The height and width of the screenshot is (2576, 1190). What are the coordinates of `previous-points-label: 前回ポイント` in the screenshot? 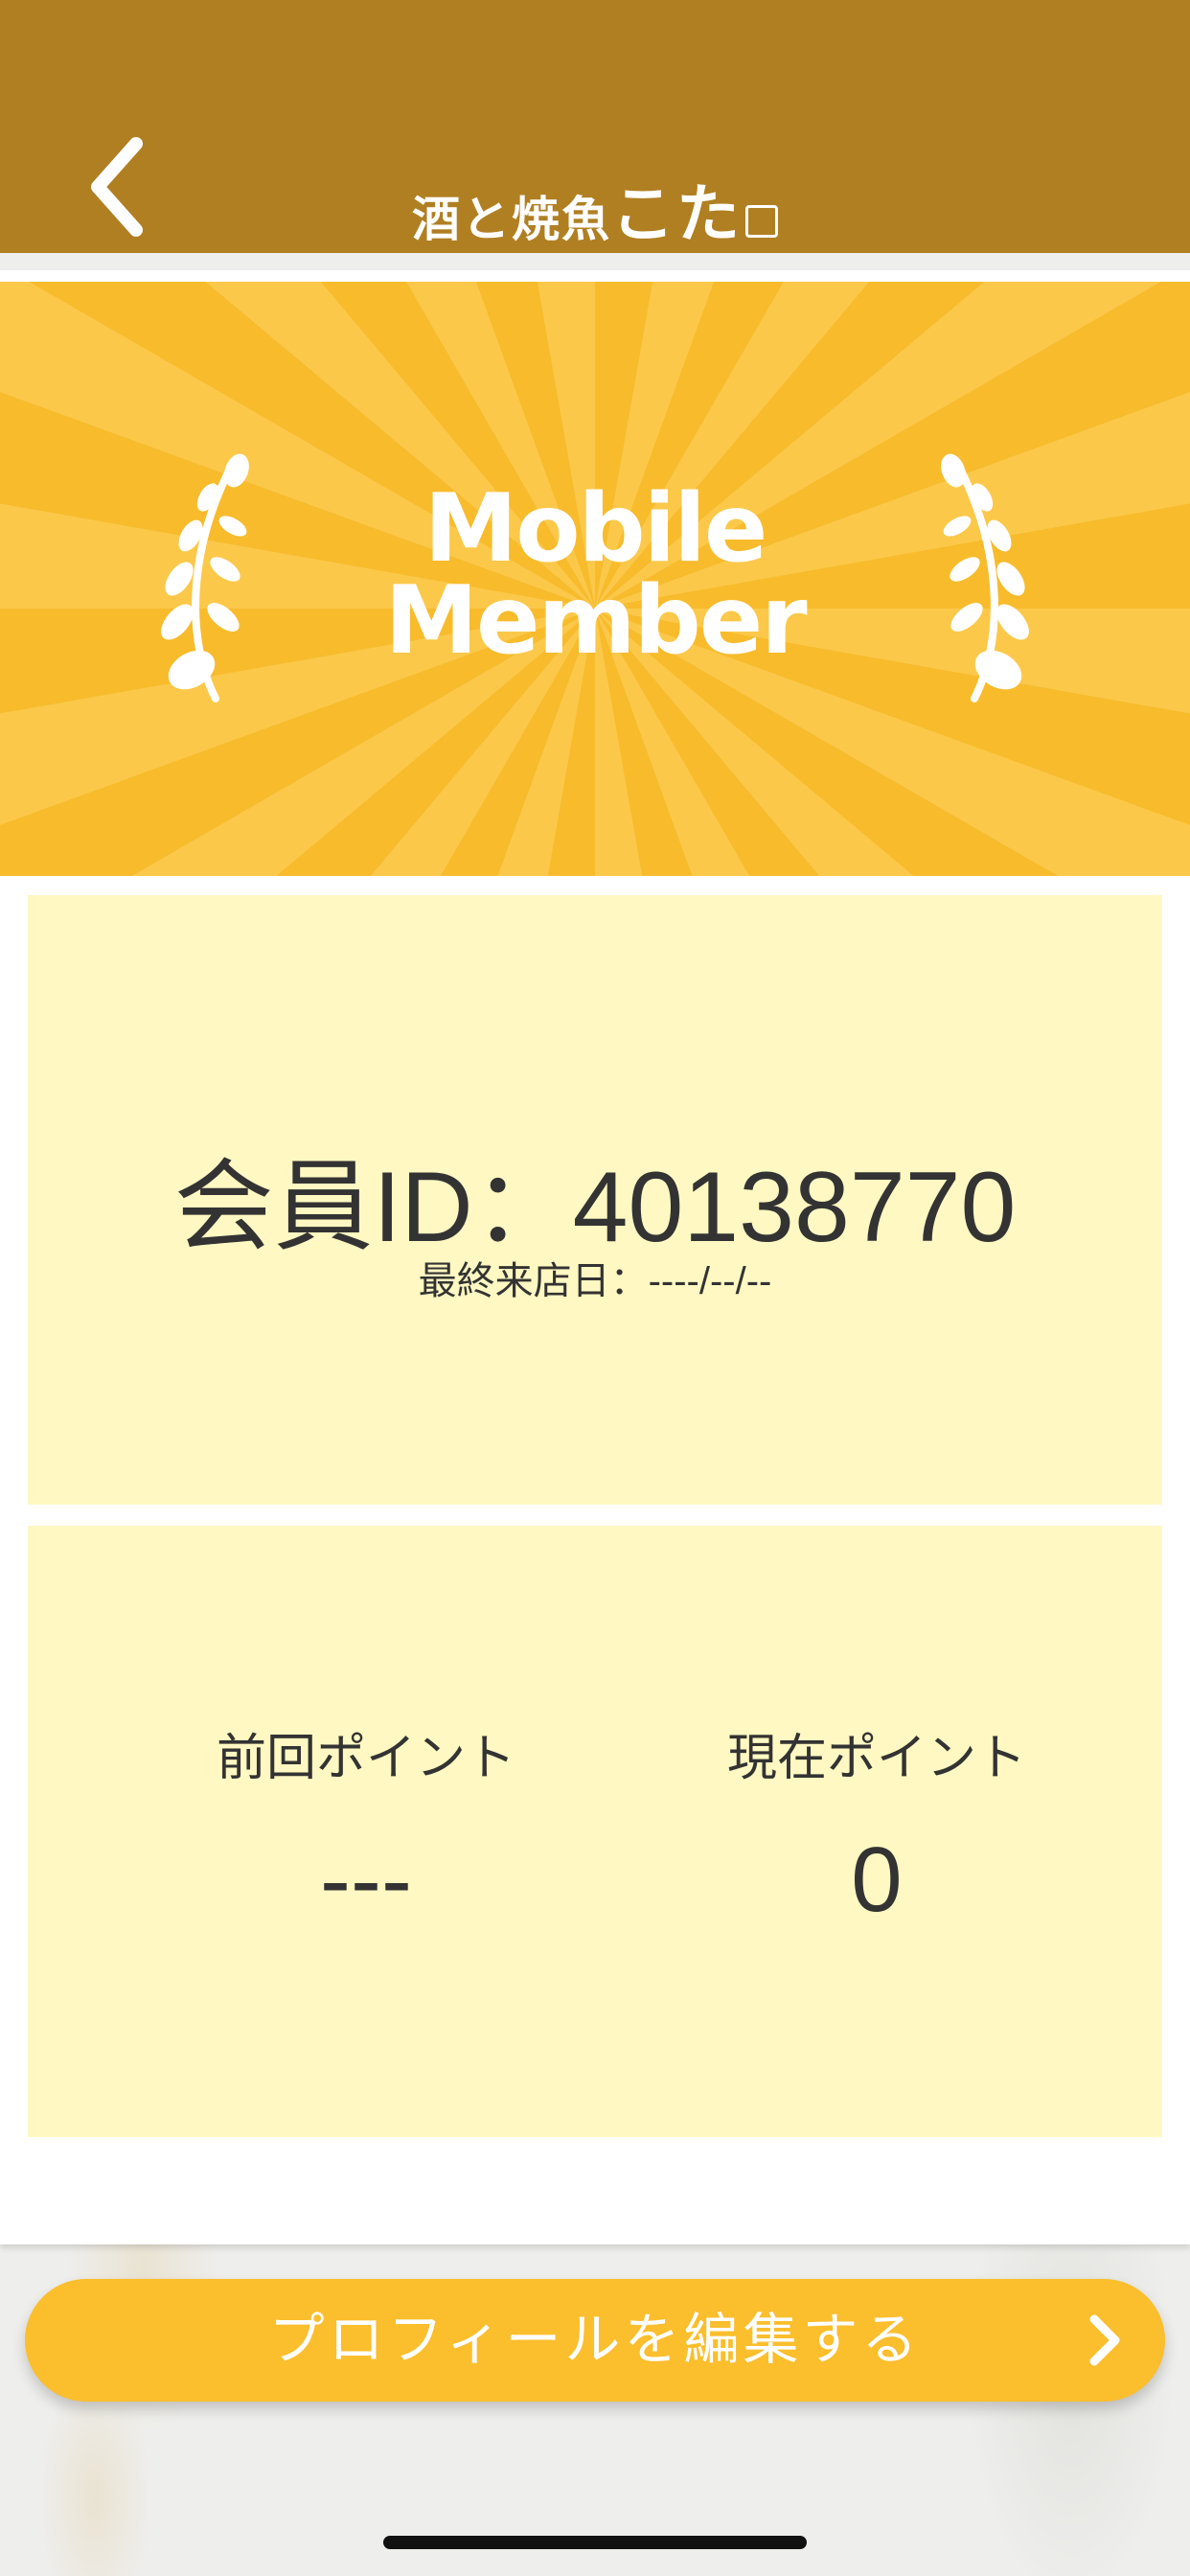 It's located at (366, 1759).